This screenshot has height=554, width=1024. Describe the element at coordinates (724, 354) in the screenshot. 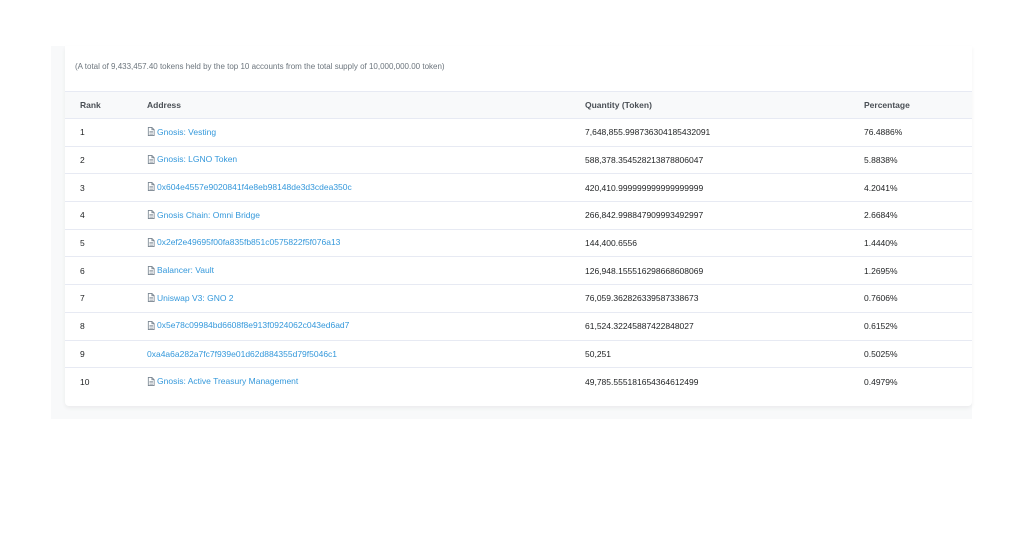

I see `quantity-cell: 50,251` at that location.